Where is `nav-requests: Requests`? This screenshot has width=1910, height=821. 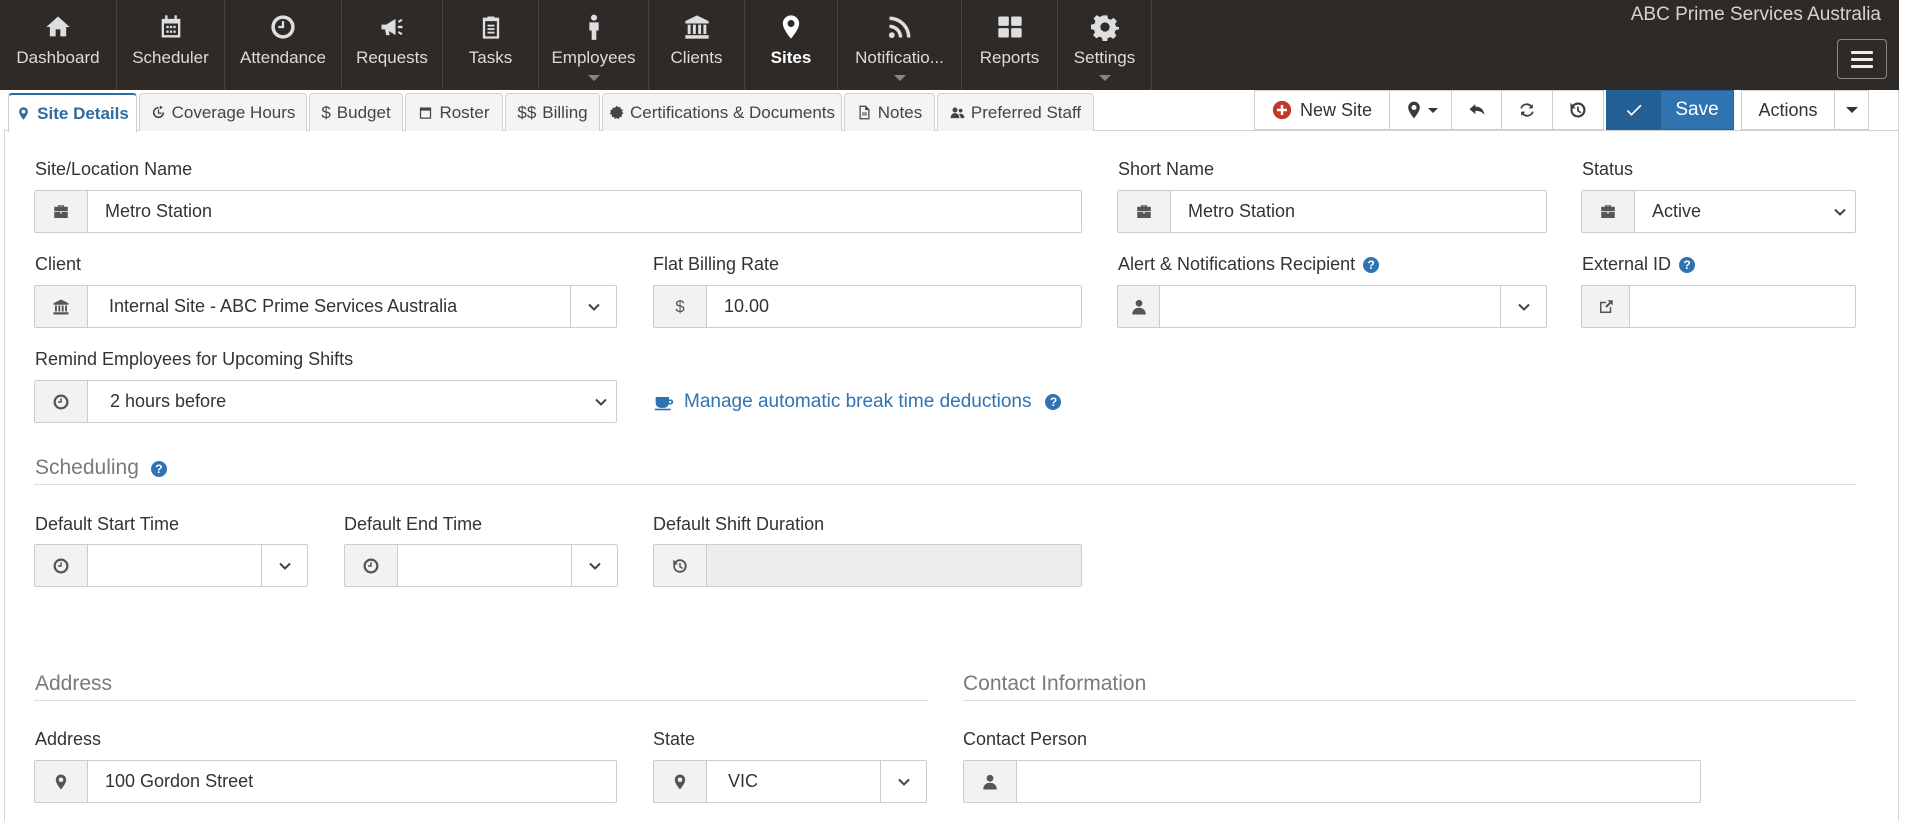
nav-requests: Requests is located at coordinates (392, 45).